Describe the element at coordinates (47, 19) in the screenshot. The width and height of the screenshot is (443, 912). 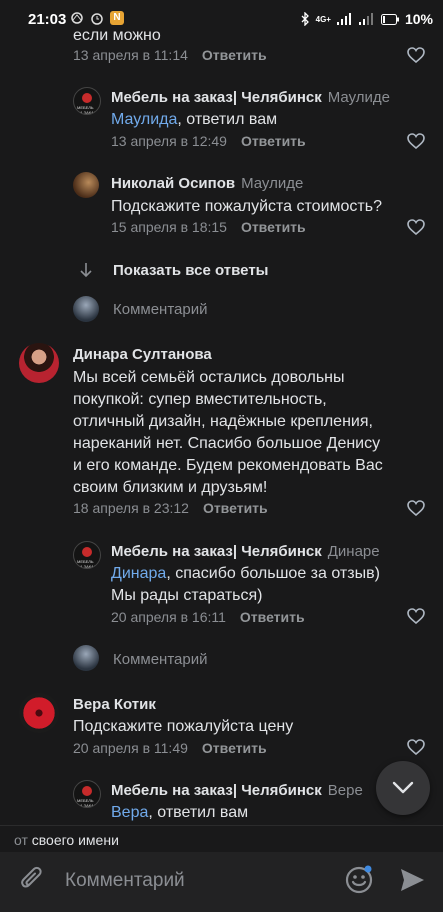
I see `status-time: 21:03` at that location.